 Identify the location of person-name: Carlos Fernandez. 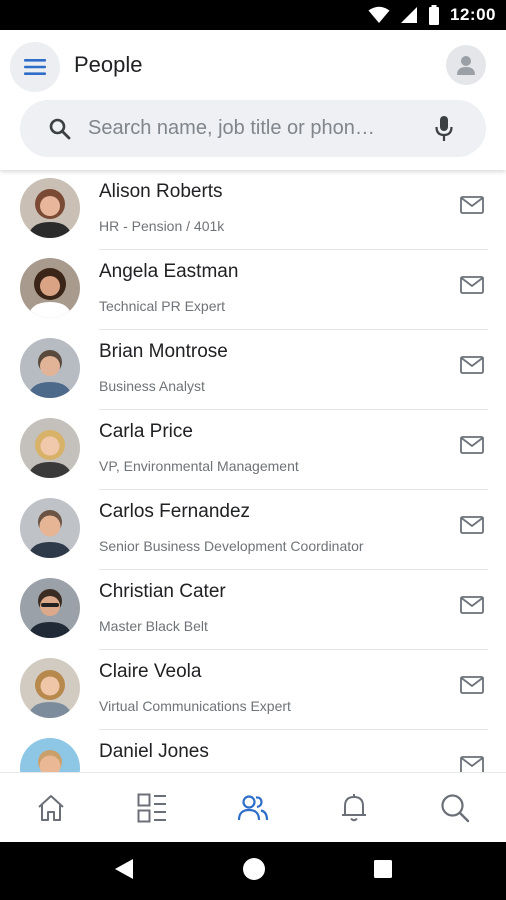
(175, 511).